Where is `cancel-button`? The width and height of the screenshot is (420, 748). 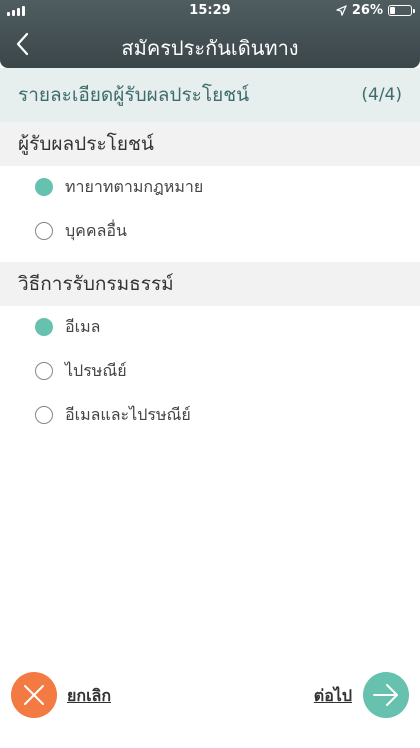
cancel-button is located at coordinates (34, 695).